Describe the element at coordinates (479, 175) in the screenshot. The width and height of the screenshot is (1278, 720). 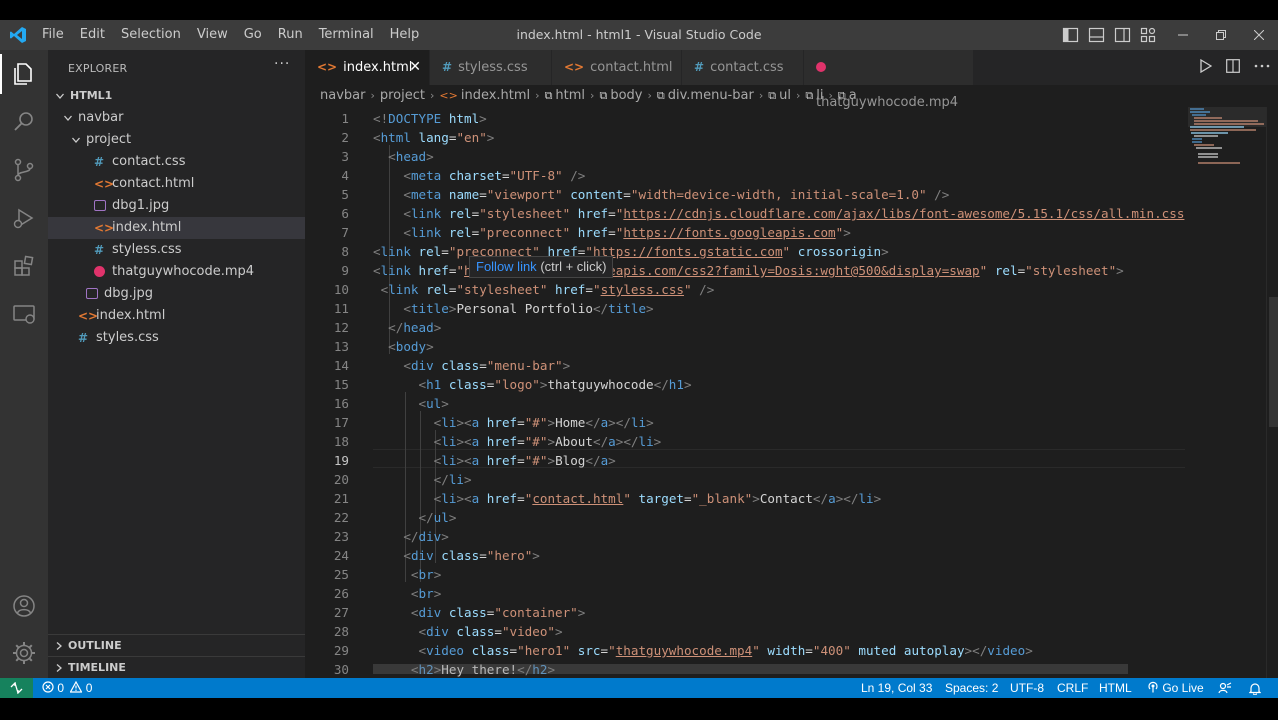
I see `code-line: <meta charset="UTF-8" />` at that location.